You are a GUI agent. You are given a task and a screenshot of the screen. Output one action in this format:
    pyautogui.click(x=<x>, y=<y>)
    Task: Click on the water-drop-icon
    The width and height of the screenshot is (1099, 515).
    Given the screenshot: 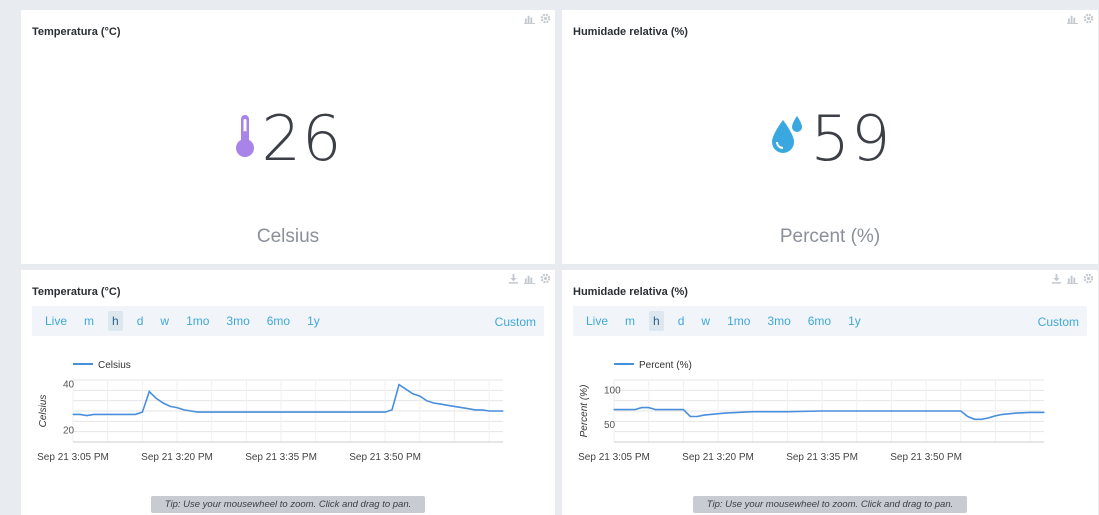 What is the action you would take?
    pyautogui.click(x=787, y=138)
    